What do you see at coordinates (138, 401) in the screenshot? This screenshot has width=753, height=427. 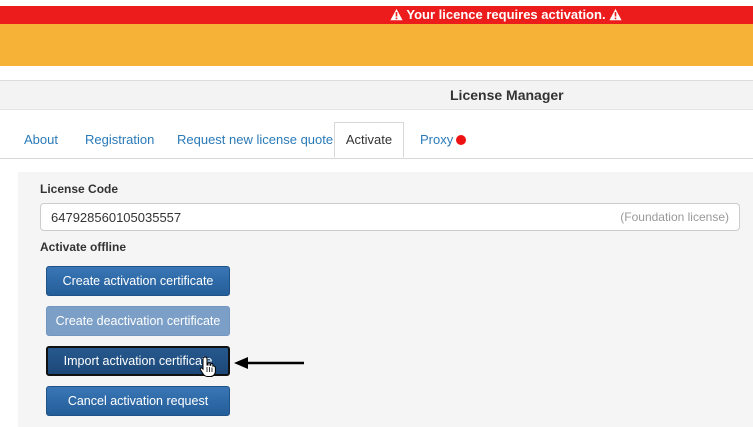 I see `cancel-activation-request-button: Cancel activation request` at bounding box center [138, 401].